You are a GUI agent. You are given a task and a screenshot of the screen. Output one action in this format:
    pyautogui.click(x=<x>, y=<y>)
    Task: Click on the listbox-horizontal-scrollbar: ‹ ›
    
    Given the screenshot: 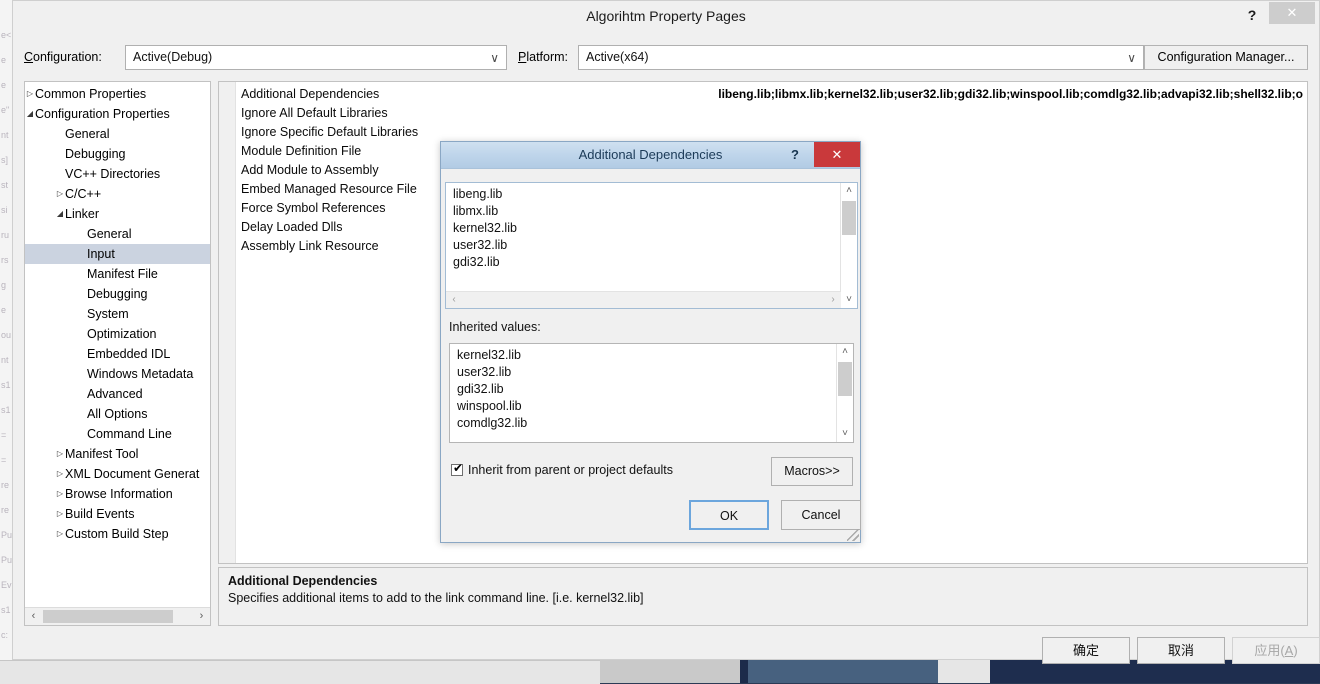 What is the action you would take?
    pyautogui.click(x=643, y=299)
    